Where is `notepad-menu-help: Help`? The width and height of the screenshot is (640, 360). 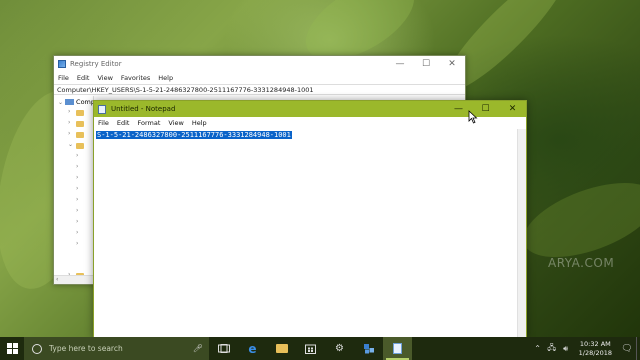 notepad-menu-help: Help is located at coordinates (199, 123).